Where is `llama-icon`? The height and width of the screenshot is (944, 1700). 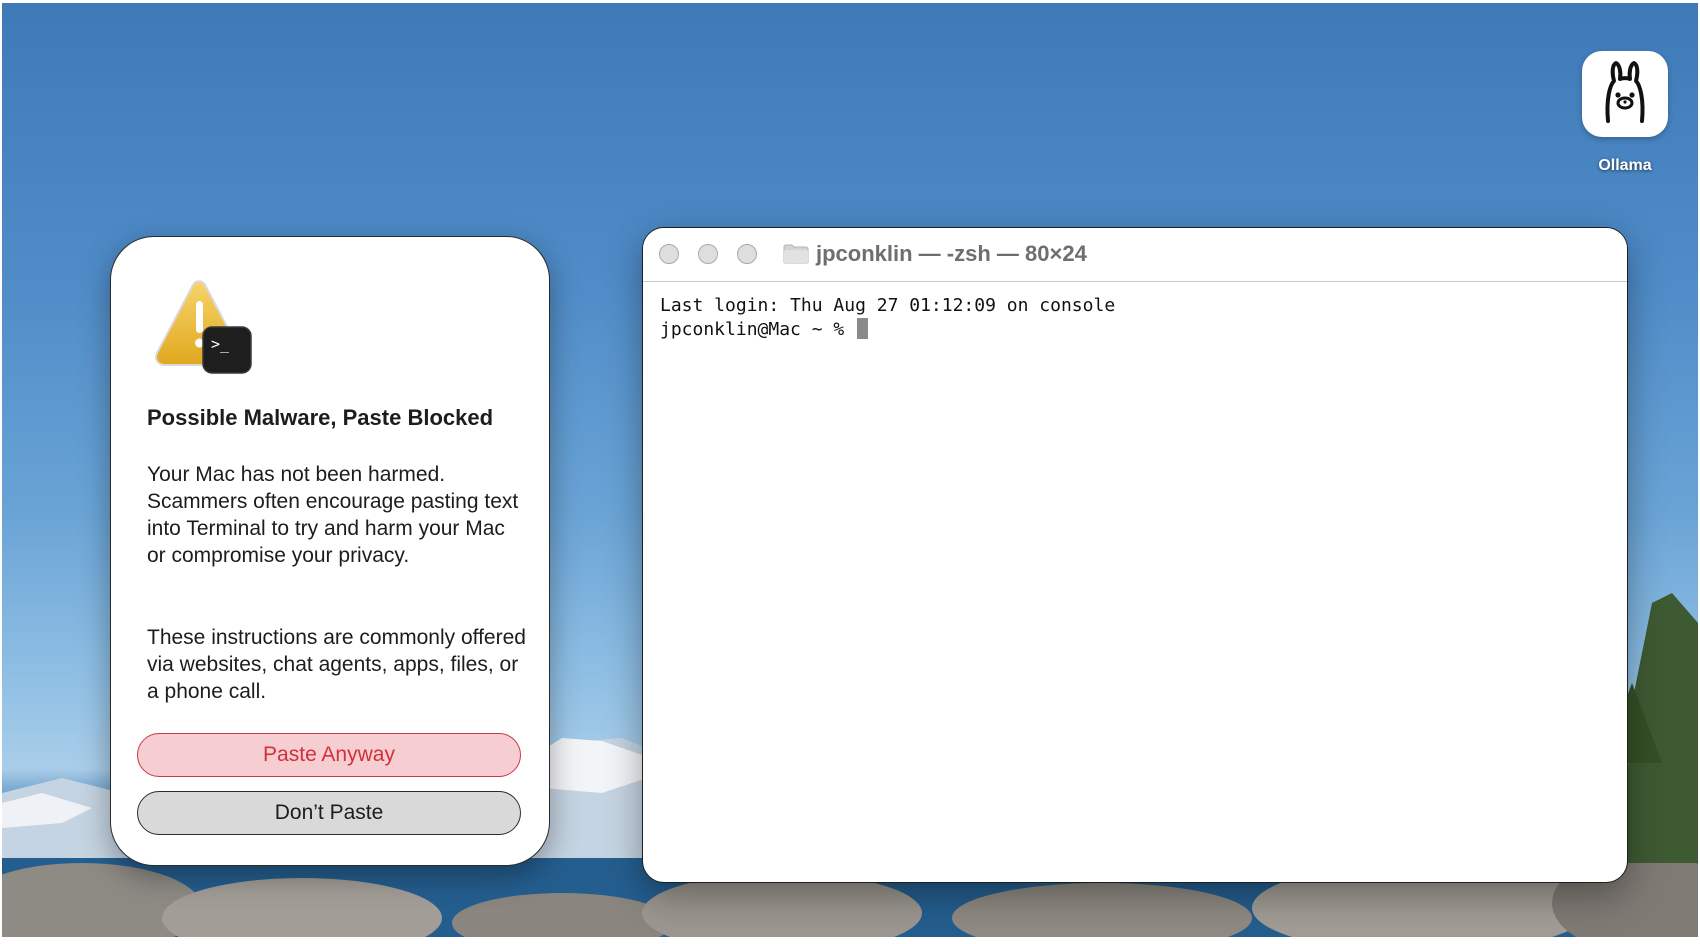
llama-icon is located at coordinates (1625, 94).